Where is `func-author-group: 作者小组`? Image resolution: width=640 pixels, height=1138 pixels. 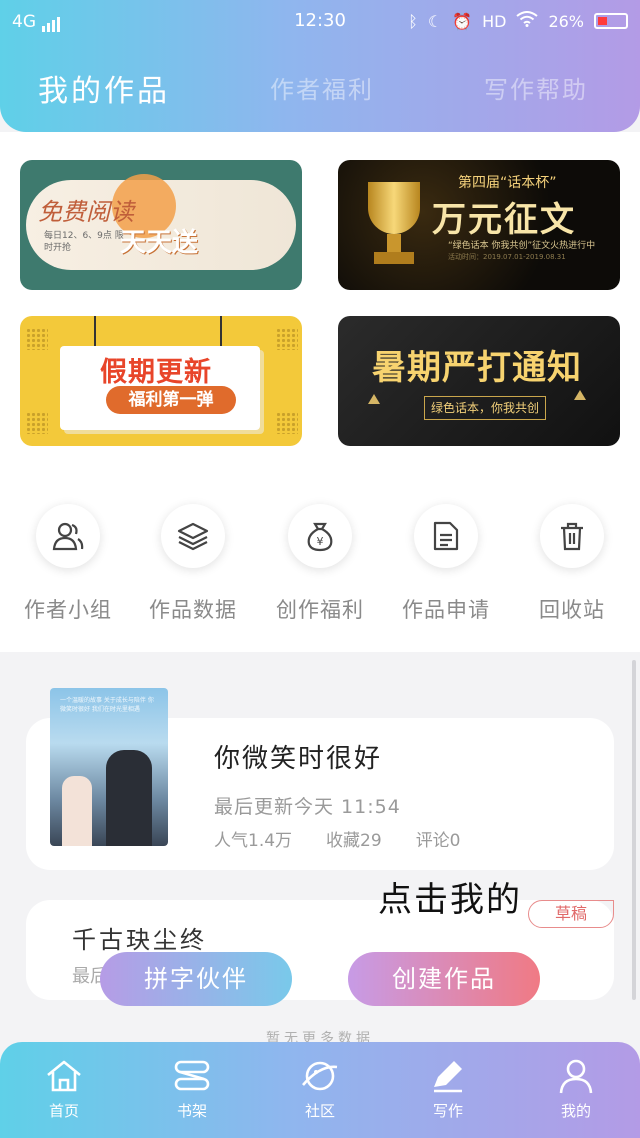 func-author-group: 作者小组 is located at coordinates (68, 564).